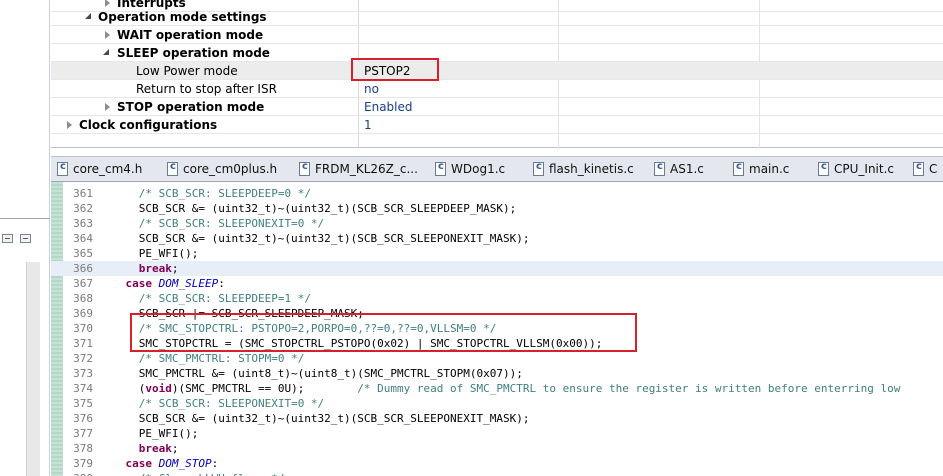  I want to click on return-to-stop-value: no, so click(371, 89).